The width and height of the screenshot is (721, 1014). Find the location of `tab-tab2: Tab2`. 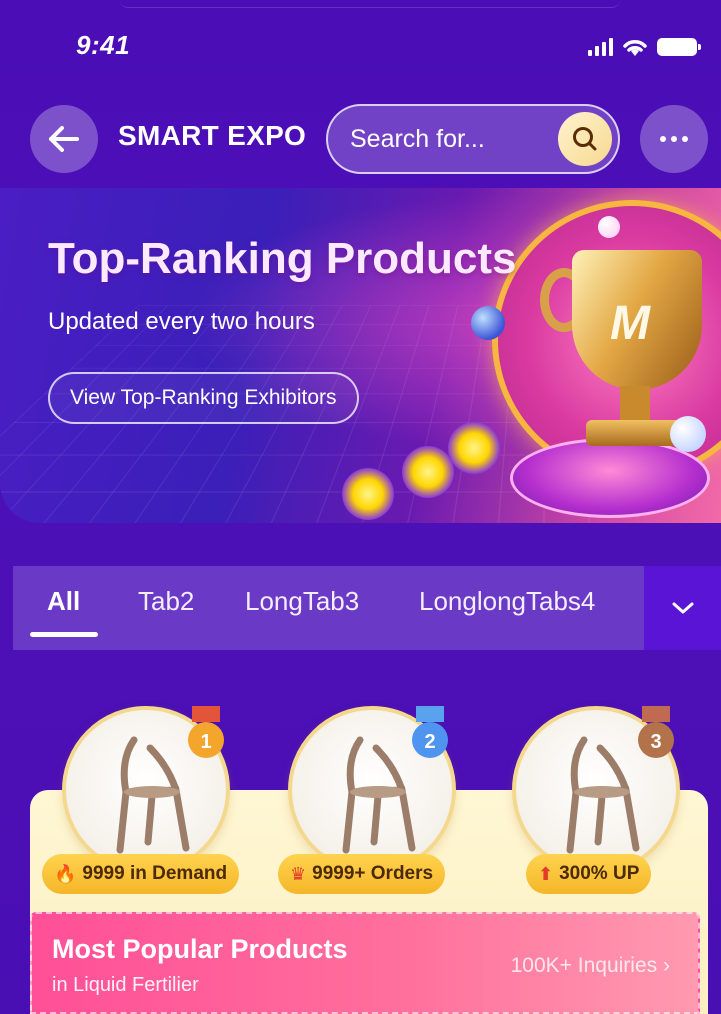

tab-tab2: Tab2 is located at coordinates (166, 601).